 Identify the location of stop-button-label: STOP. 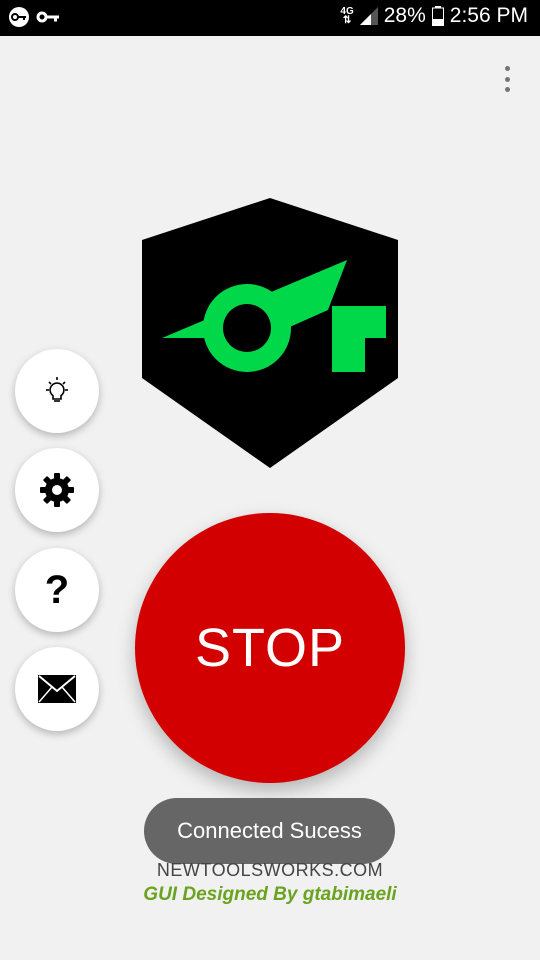
(270, 648).